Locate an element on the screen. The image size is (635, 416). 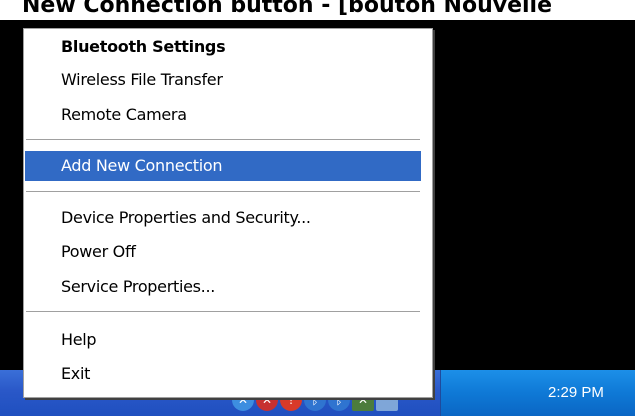
caption-banner: New Connection button - [bouton Nouvelle is located at coordinates (317, 10).